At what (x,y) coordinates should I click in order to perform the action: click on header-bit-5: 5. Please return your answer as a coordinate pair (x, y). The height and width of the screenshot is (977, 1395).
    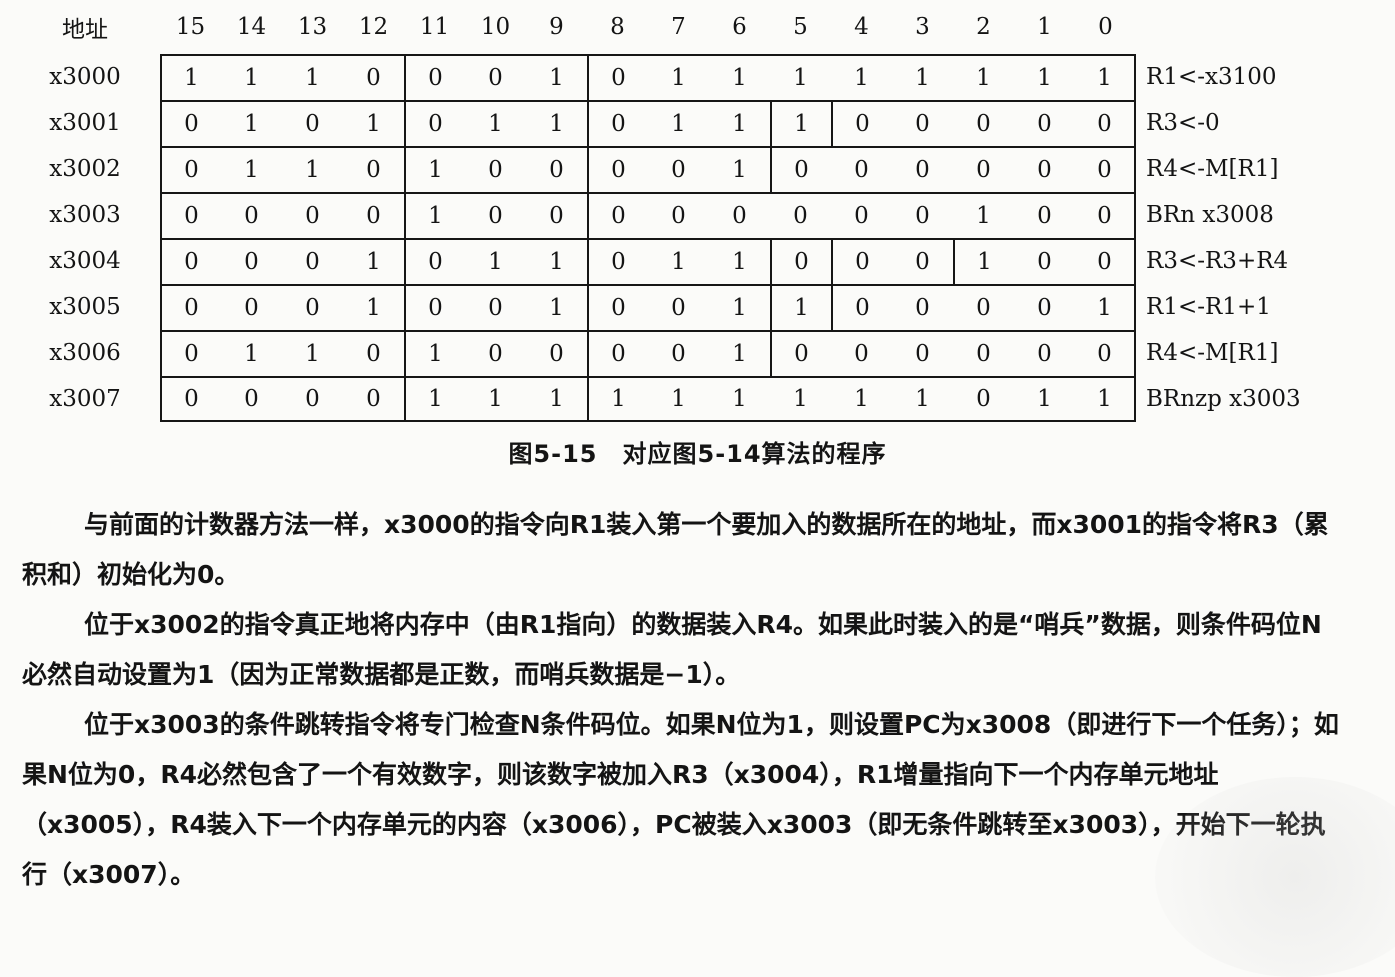
    Looking at the image, I should click on (800, 27).